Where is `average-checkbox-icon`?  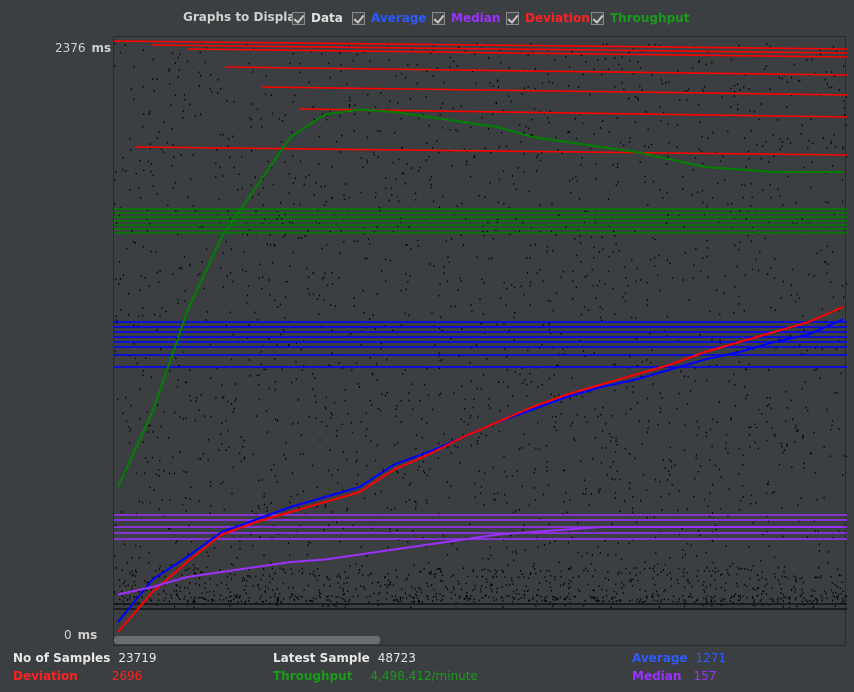
average-checkbox-icon is located at coordinates (358, 18).